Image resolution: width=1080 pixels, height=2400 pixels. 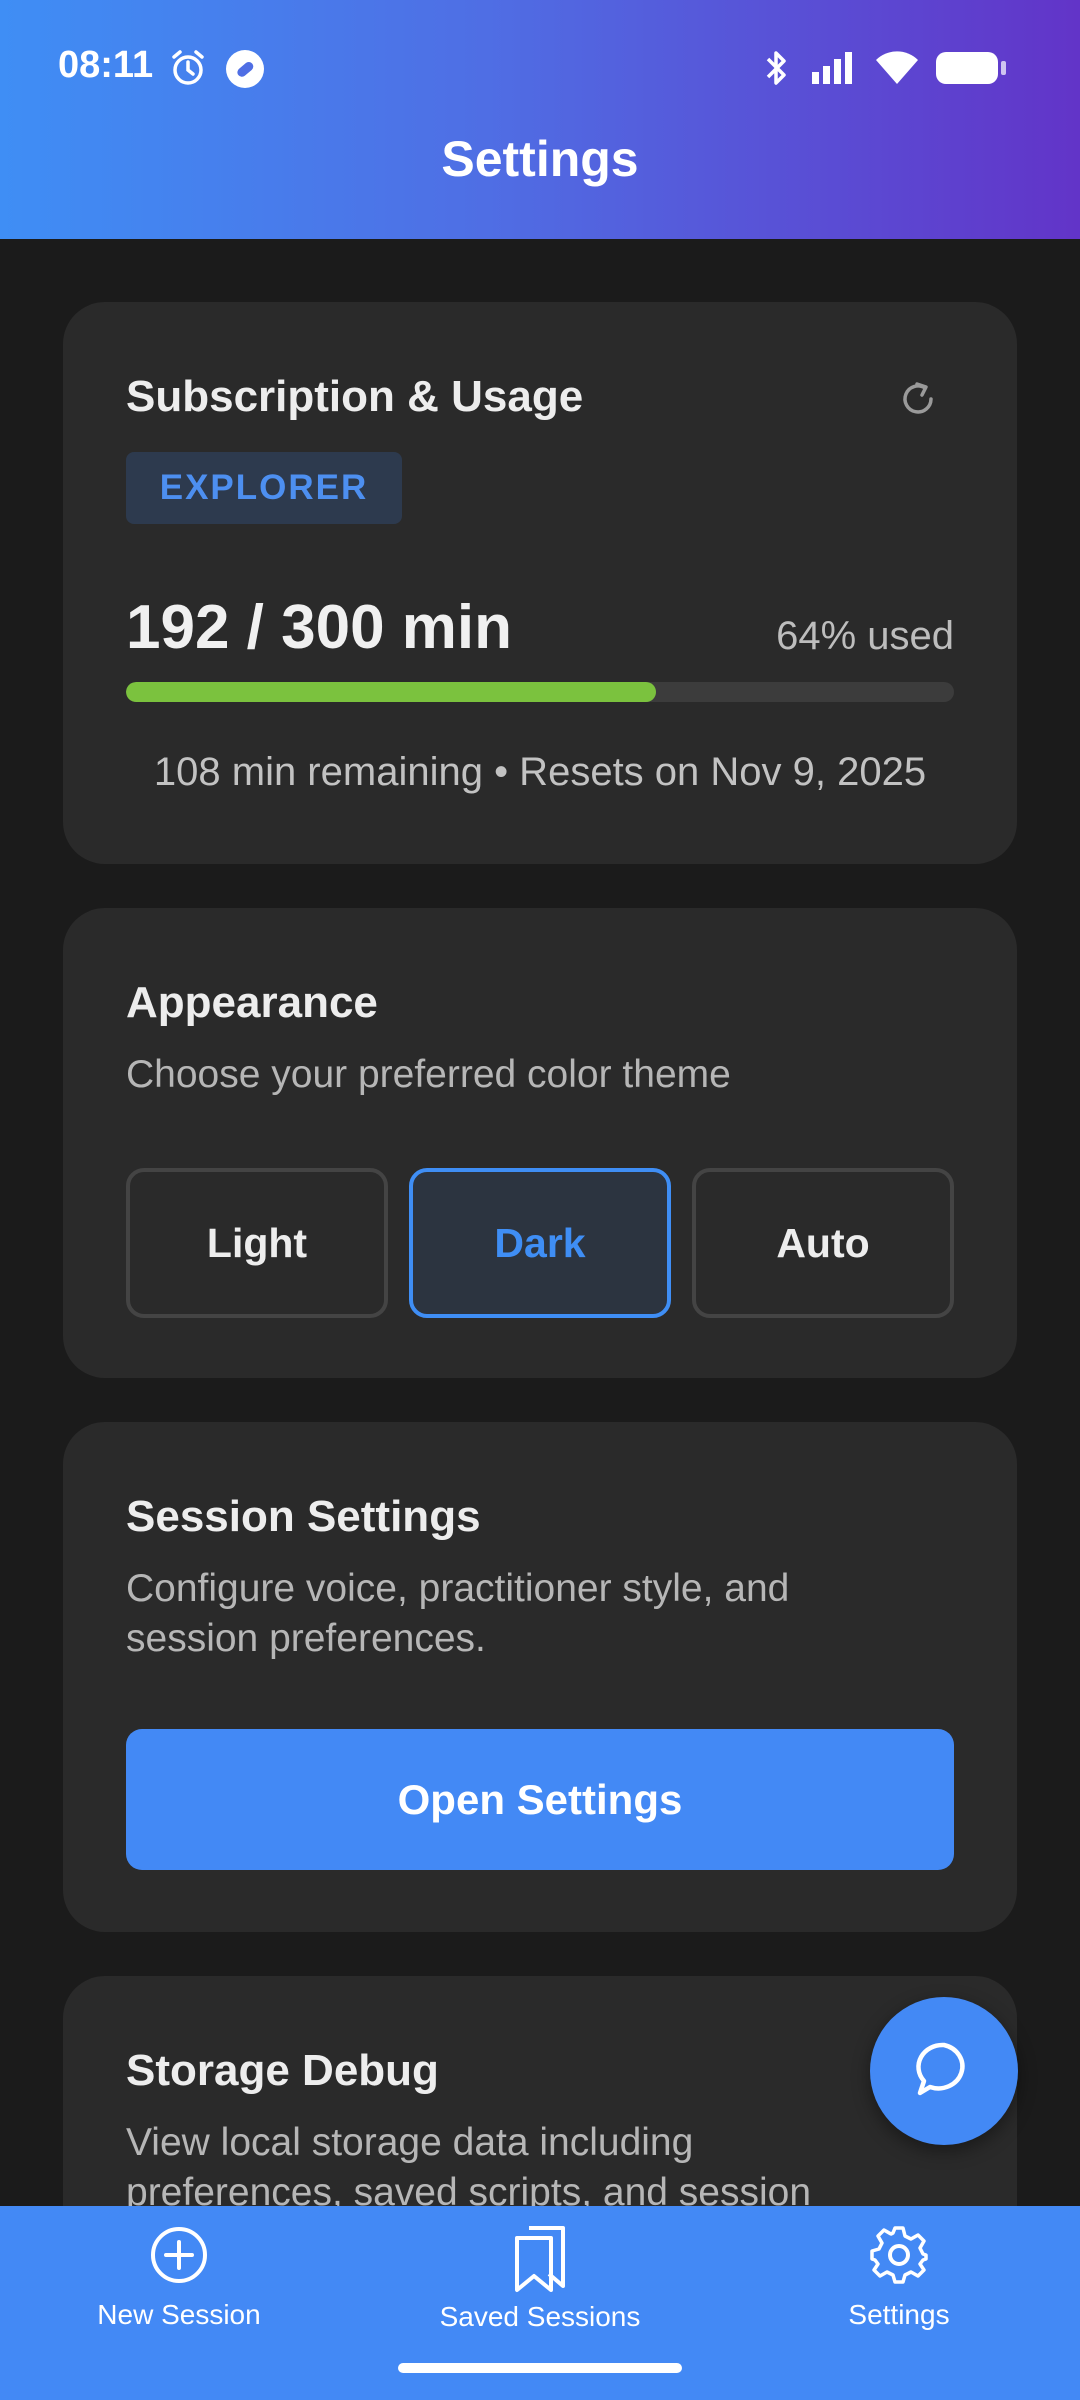 I want to click on app-notification-icon, so click(x=245, y=71).